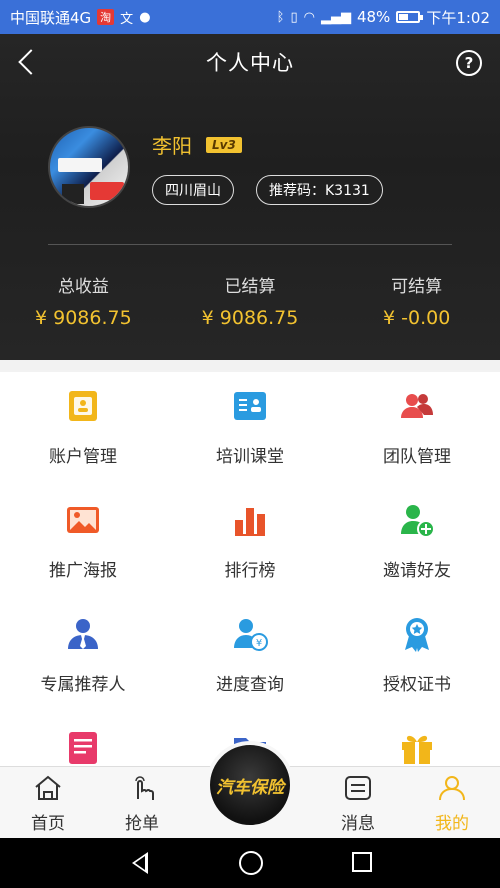 Image resolution: width=500 pixels, height=888 pixels. What do you see at coordinates (362, 862) in the screenshot?
I see `system-recents-icon` at bounding box center [362, 862].